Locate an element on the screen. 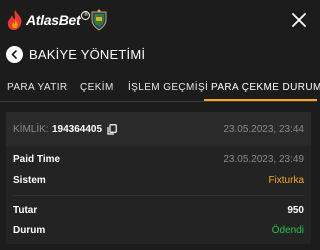 This screenshot has width=320, height=250. back-button is located at coordinates (14, 54).